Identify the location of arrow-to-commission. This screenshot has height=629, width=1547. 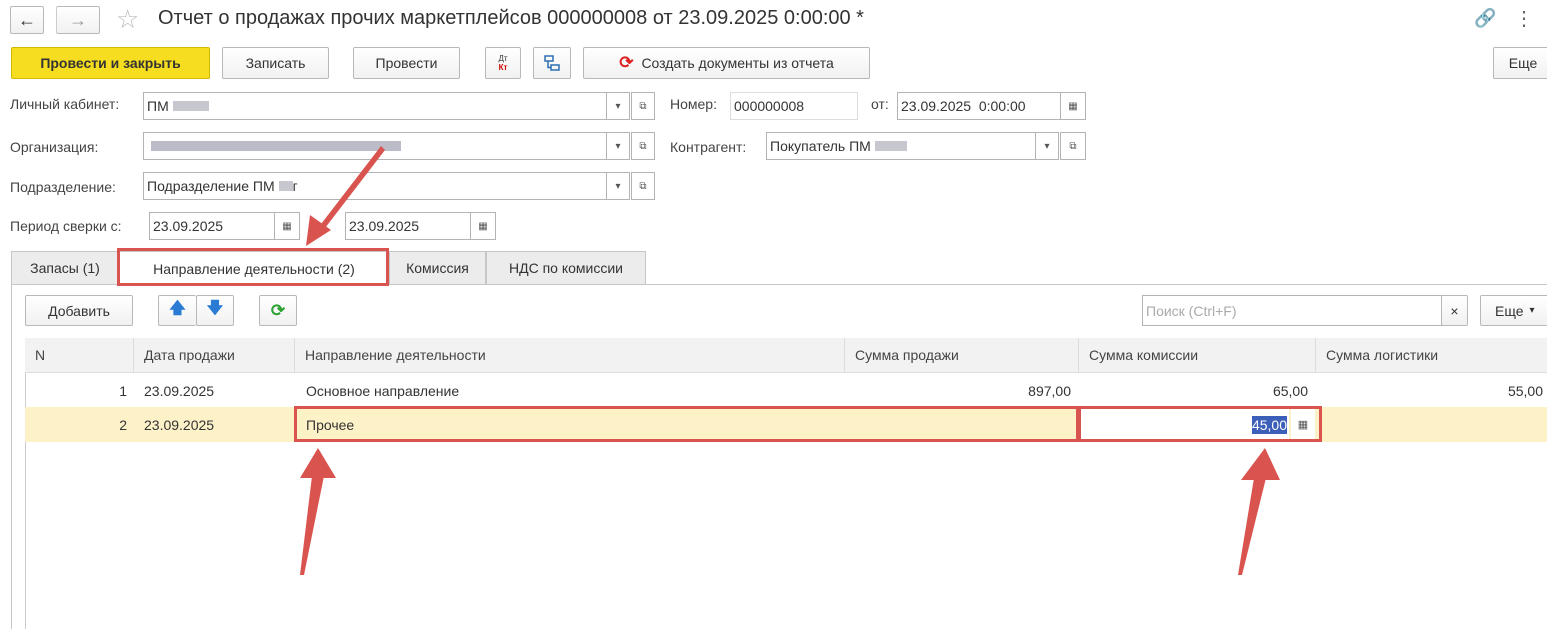
(1259, 511).